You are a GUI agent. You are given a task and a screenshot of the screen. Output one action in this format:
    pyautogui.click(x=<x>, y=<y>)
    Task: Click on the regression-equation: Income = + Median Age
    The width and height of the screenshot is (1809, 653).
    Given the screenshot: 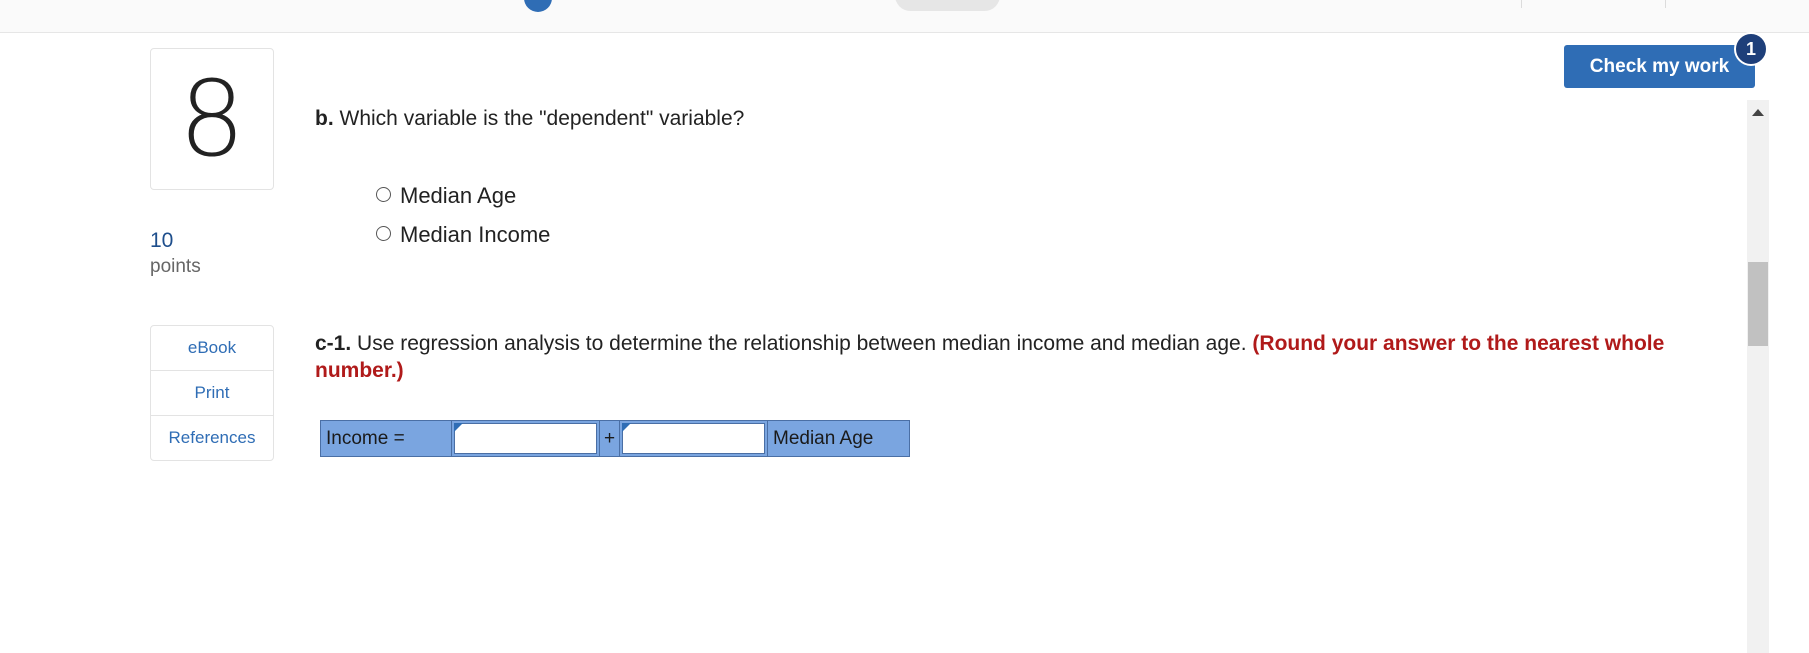 What is the action you would take?
    pyautogui.click(x=615, y=438)
    